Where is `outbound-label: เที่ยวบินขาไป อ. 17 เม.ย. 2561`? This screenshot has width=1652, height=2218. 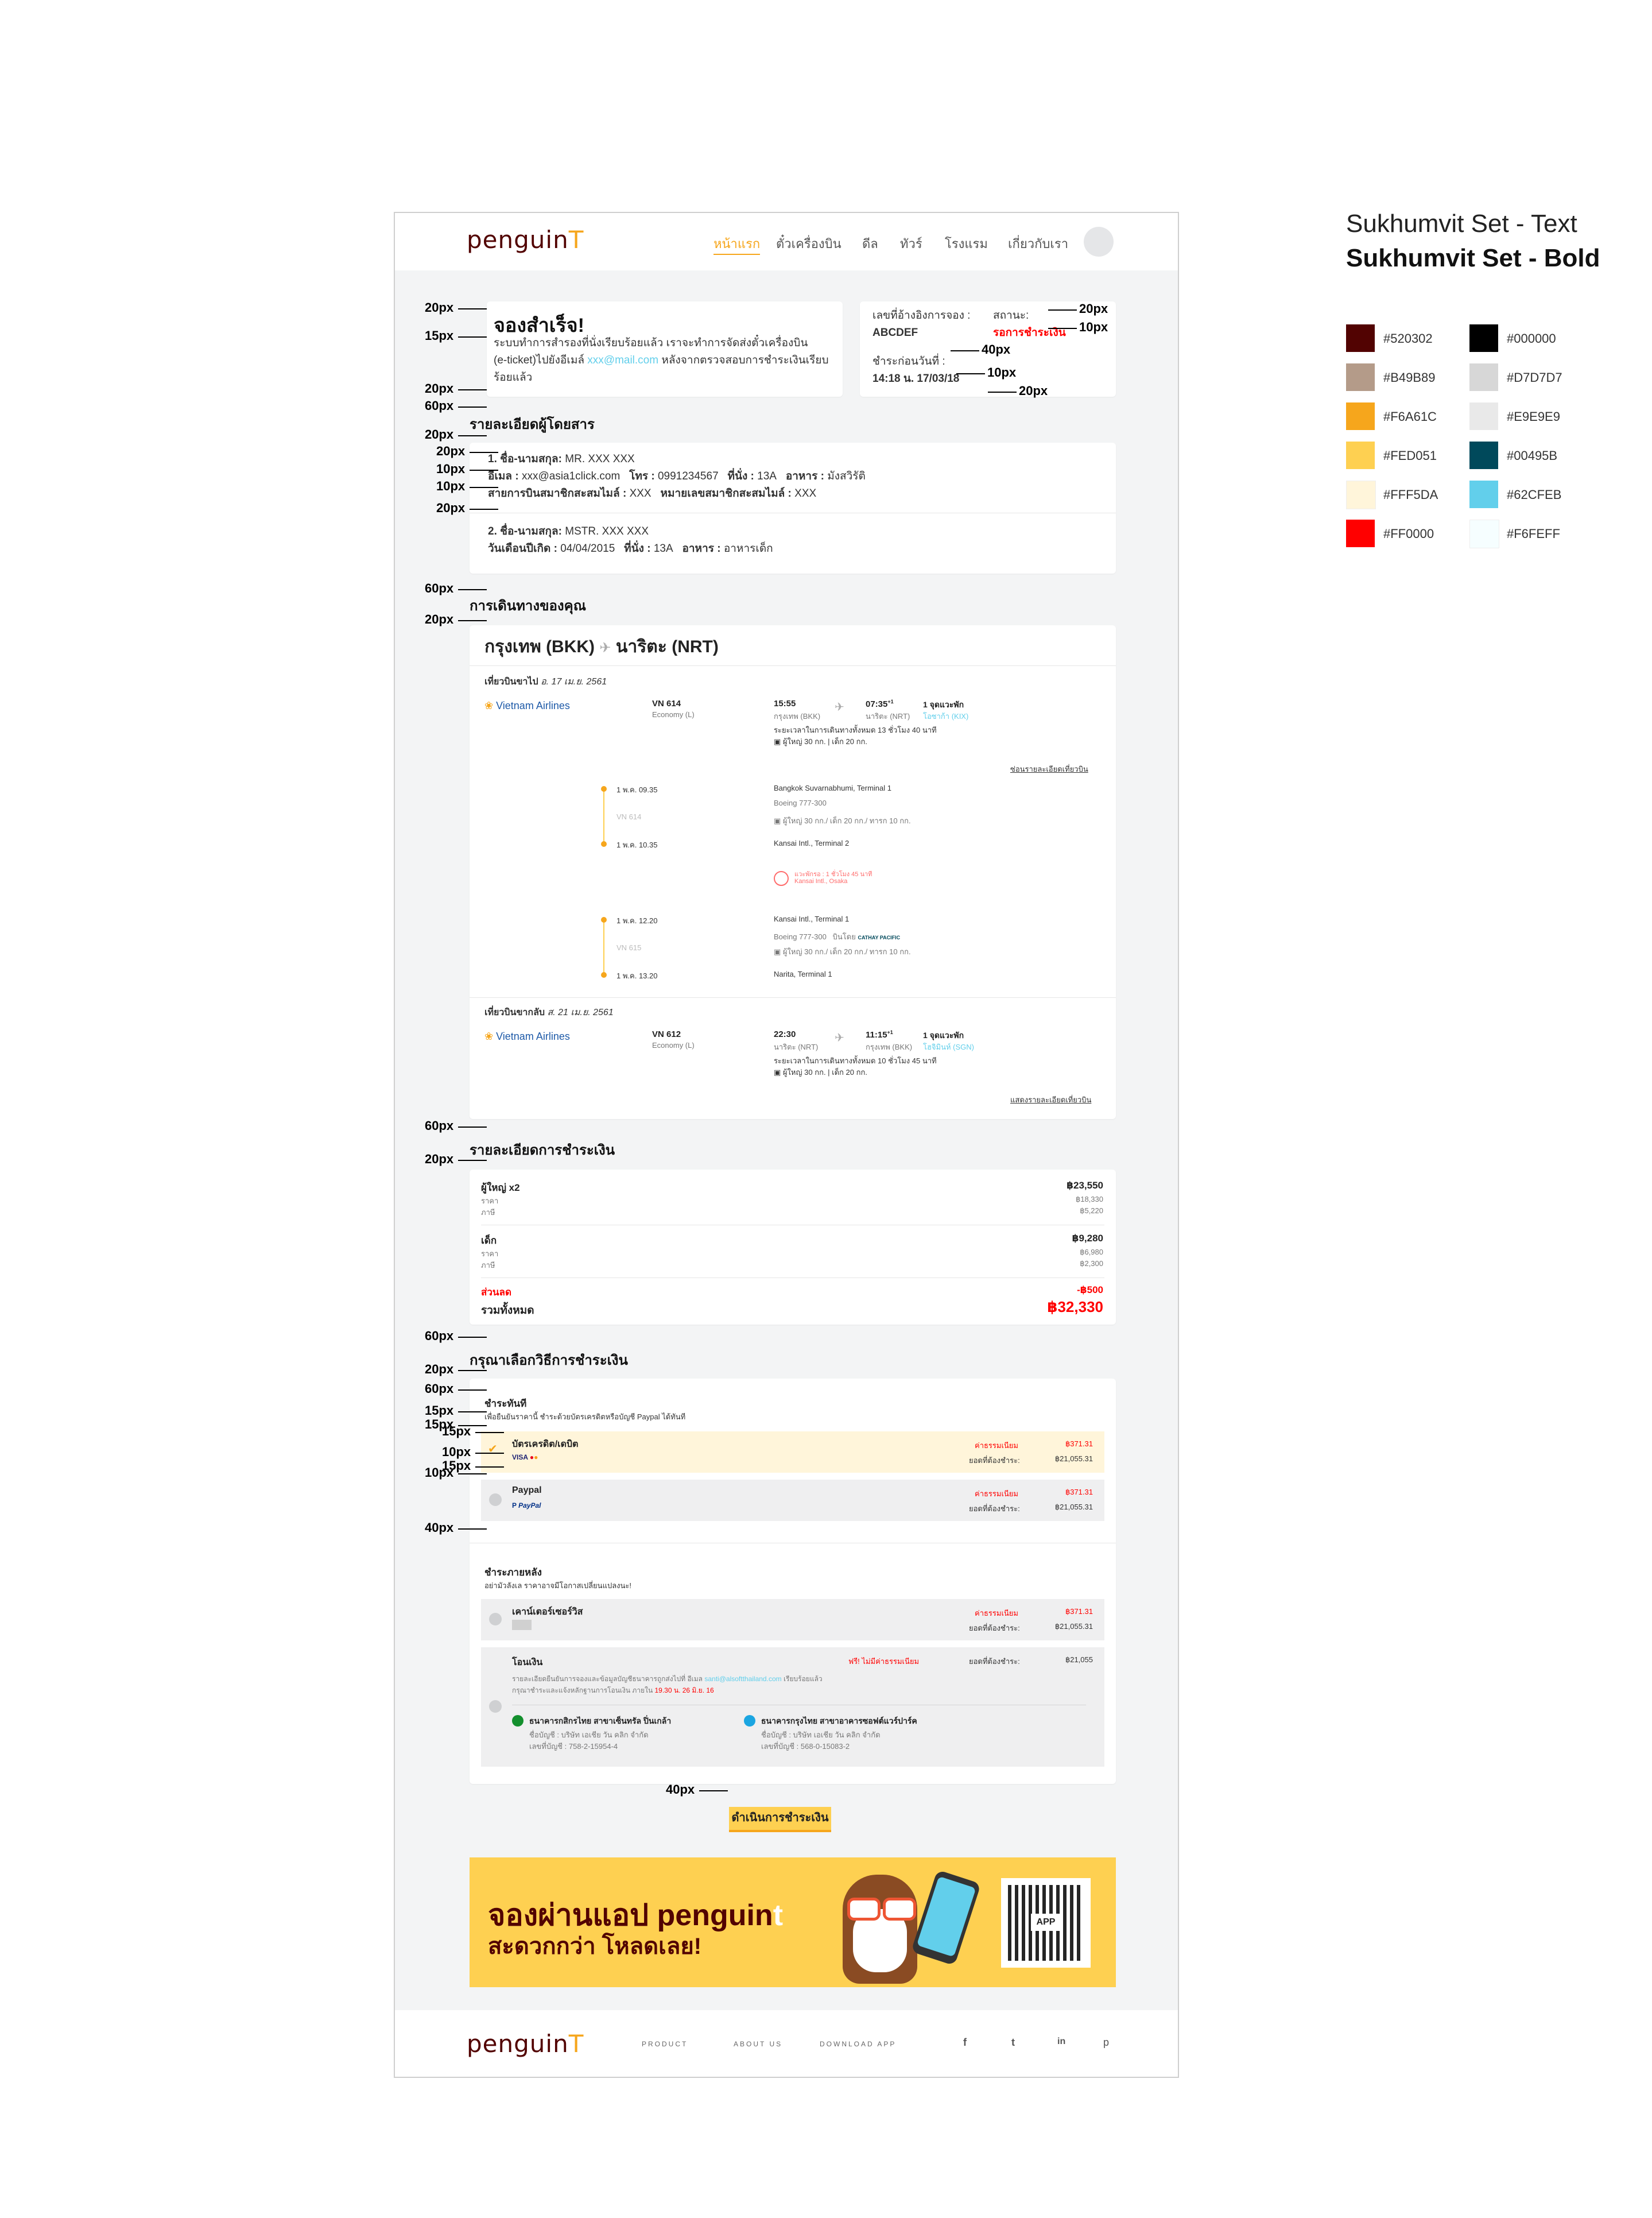 outbound-label: เที่ยวบินขาไป อ. 17 เม.ย. 2561 is located at coordinates (545, 682).